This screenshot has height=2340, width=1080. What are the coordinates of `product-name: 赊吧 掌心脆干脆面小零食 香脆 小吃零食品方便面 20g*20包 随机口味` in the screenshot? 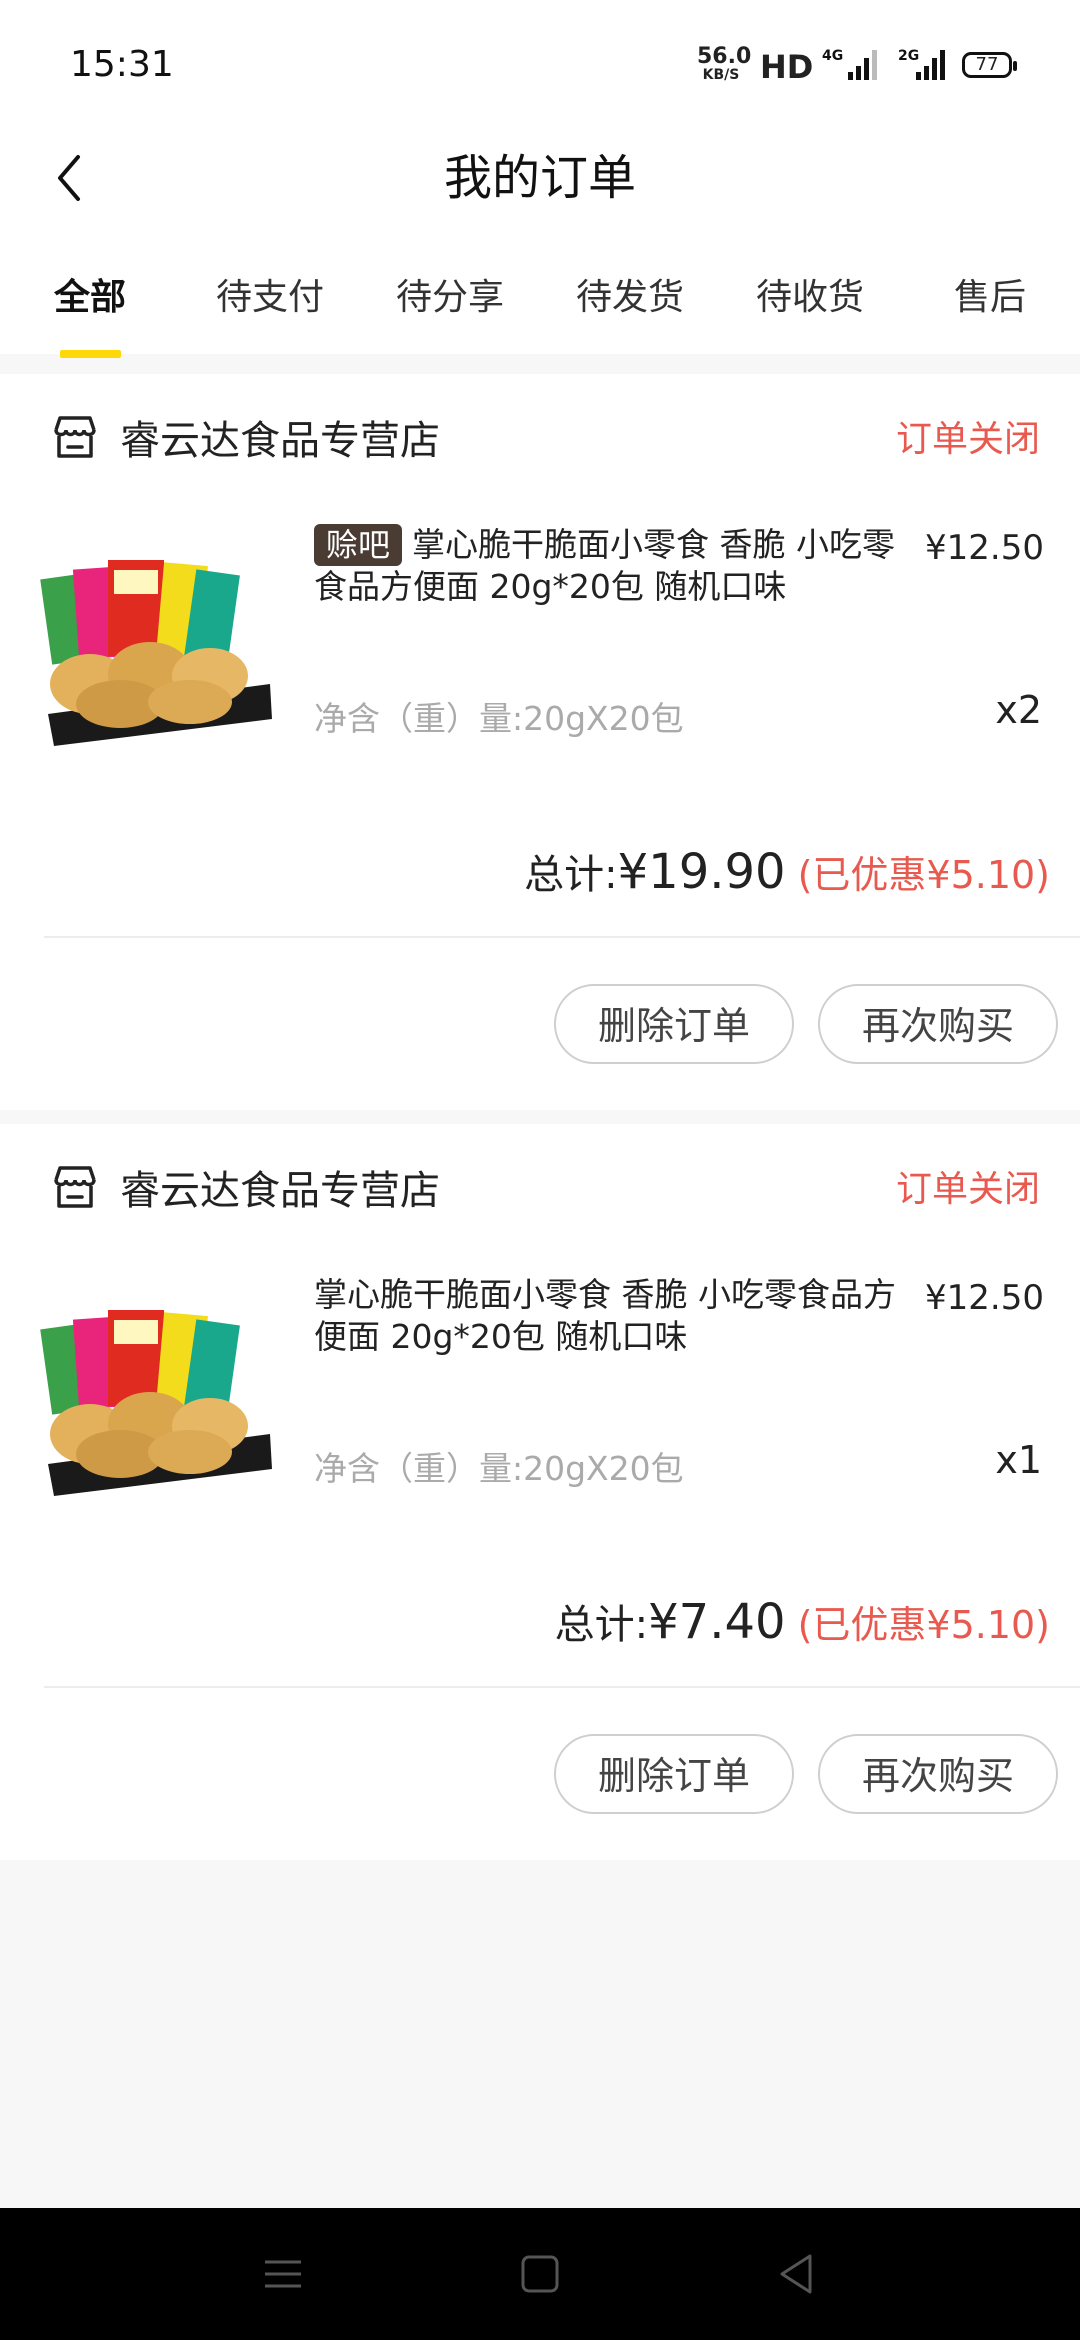 It's located at (614, 566).